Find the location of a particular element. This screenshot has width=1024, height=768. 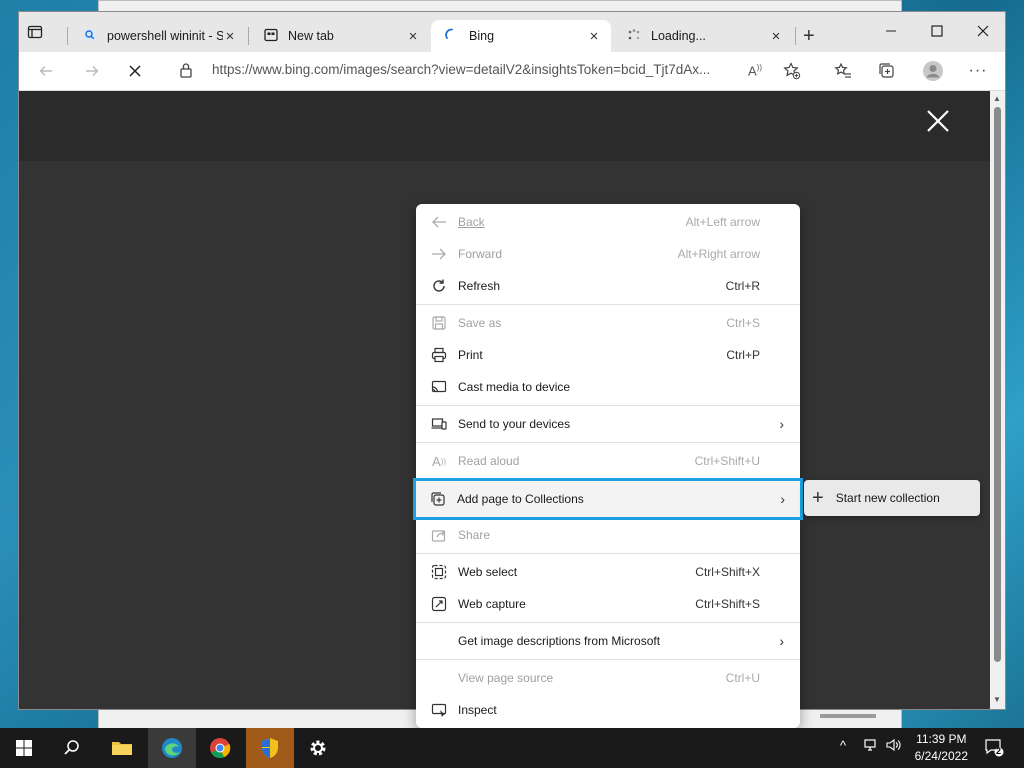

menu-item-image-descriptions: Get image descriptions from Microsoft › is located at coordinates (608, 641).